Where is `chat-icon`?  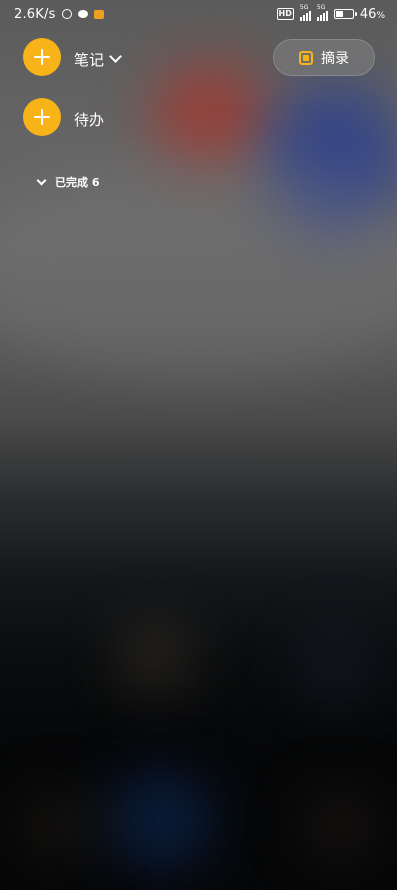 chat-icon is located at coordinates (82, 14).